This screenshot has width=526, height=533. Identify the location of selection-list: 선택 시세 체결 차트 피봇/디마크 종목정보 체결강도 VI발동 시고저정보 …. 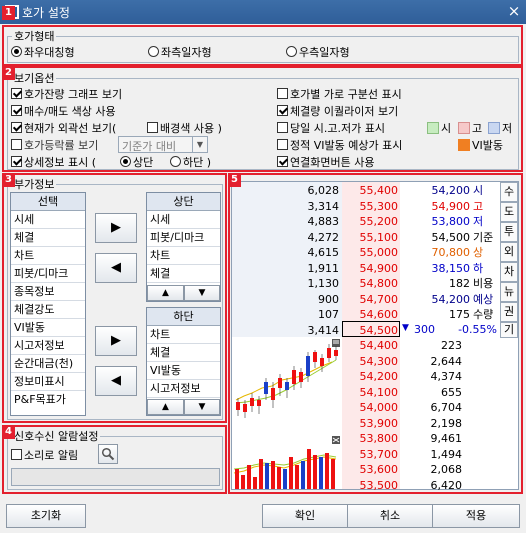
(48, 304).